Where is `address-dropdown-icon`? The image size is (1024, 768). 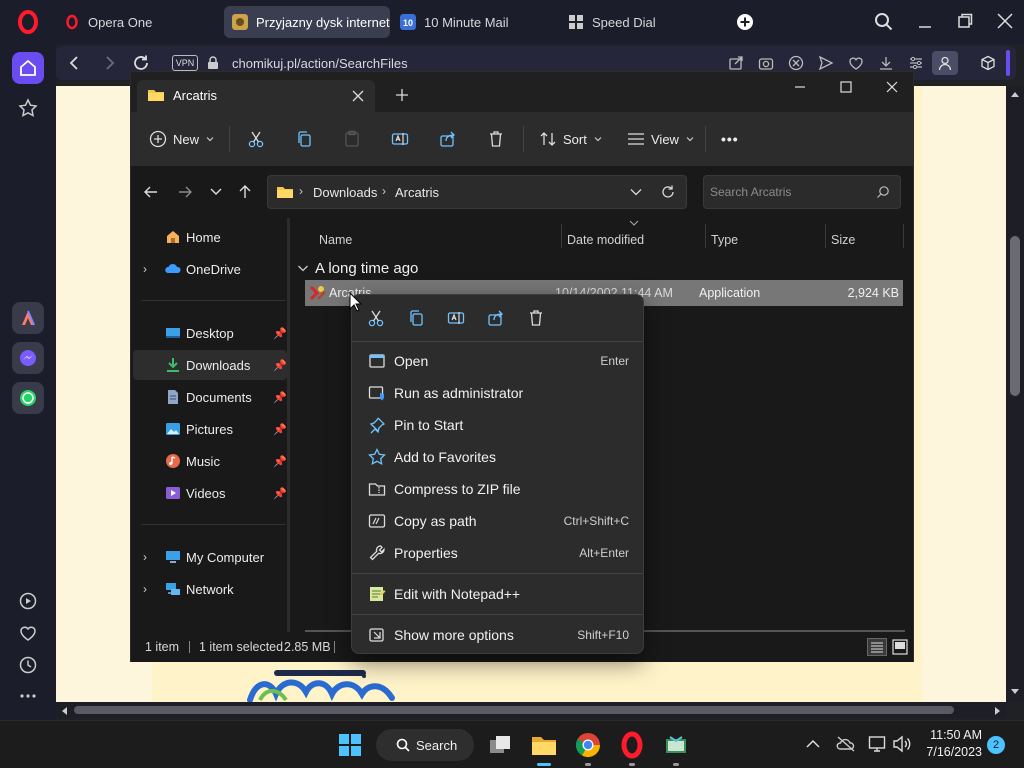 address-dropdown-icon is located at coordinates (636, 192).